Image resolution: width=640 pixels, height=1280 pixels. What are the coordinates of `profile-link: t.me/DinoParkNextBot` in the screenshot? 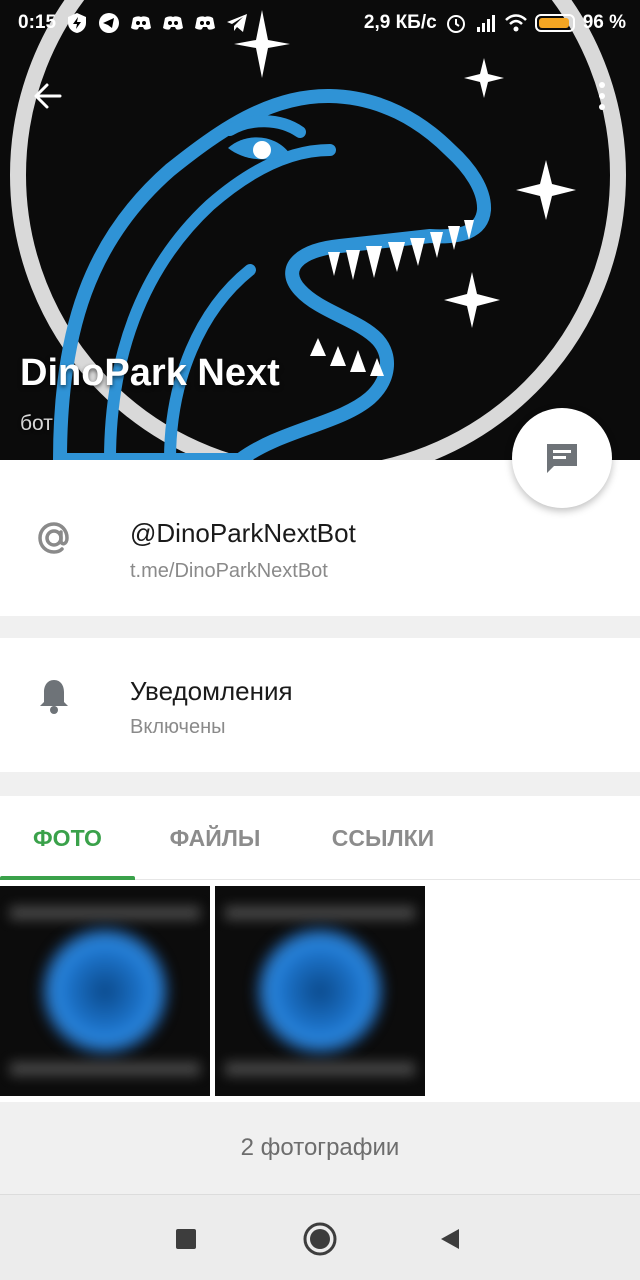 It's located at (229, 571).